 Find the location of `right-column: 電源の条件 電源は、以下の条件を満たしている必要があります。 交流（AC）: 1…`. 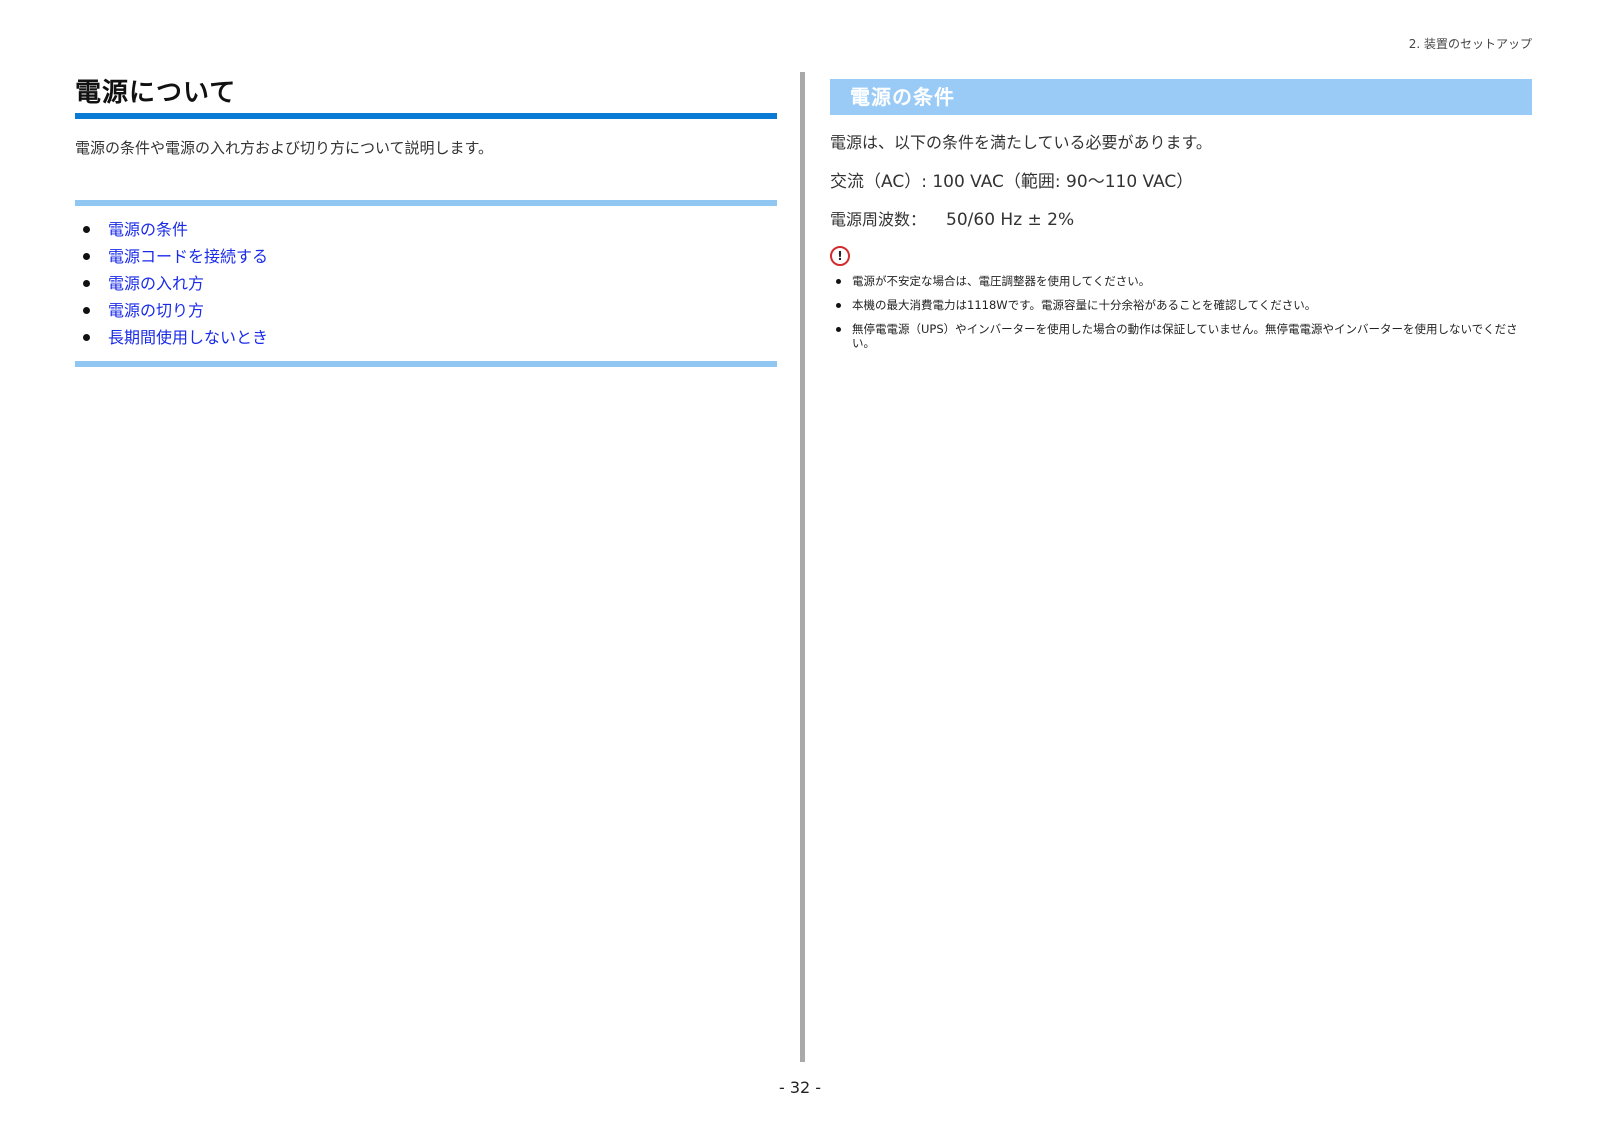

right-column: 電源の条件 電源は、以下の条件を満たしている必要があります。 交流（AC）: 1… is located at coordinates (1181, 219).